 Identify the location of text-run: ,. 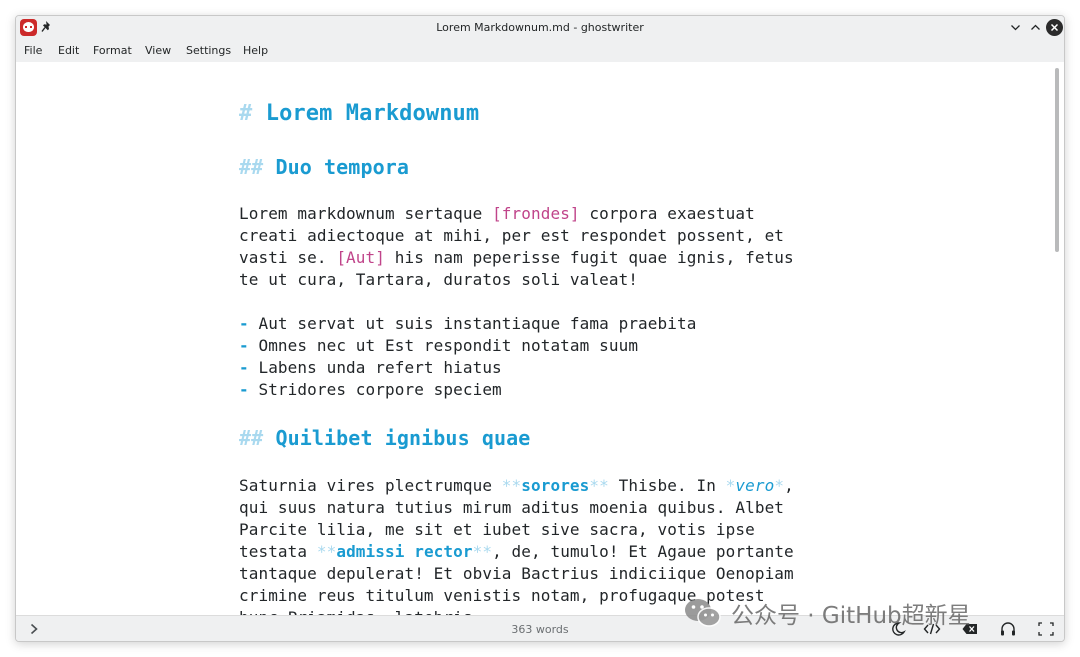
(789, 485).